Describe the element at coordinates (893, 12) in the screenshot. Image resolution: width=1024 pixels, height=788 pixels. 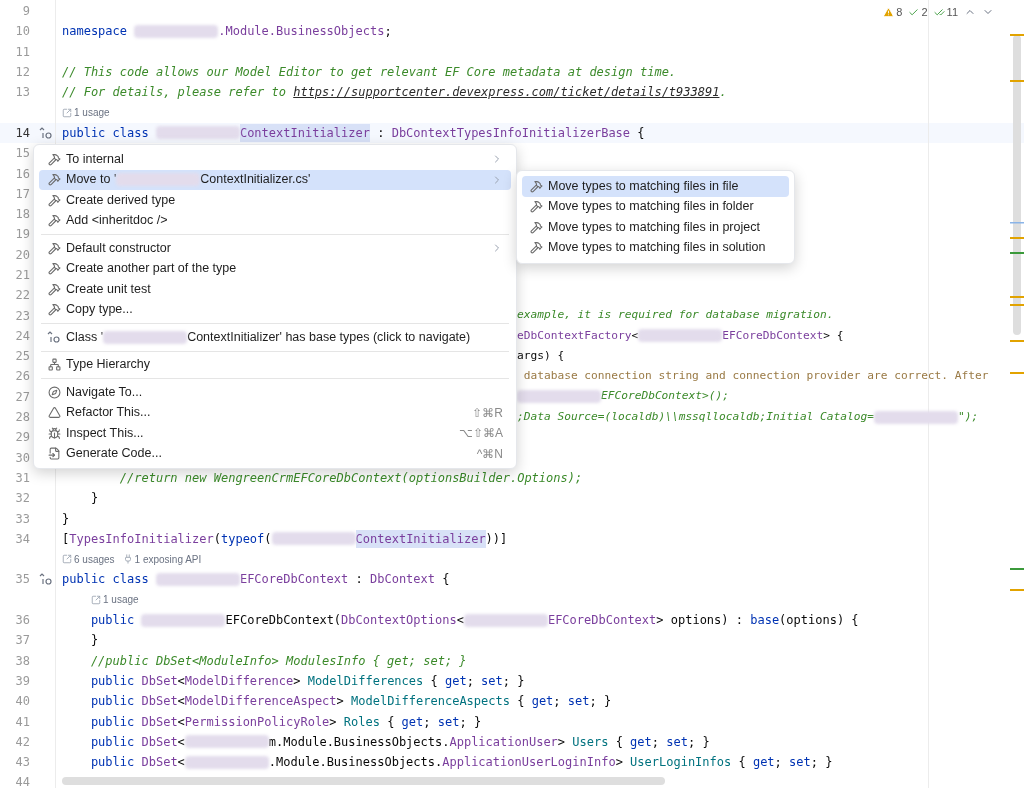
I see `warnings-indicator: 8` at that location.